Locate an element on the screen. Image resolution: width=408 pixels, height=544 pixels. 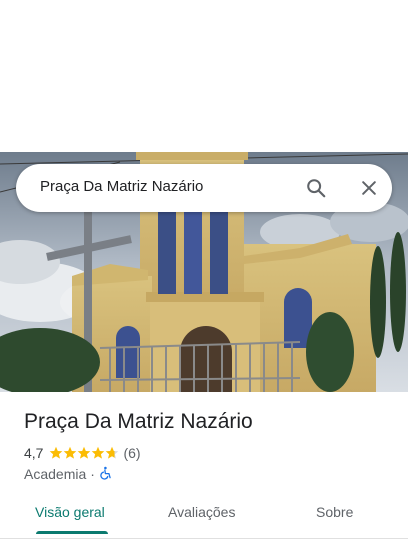
wheelchair-icon is located at coordinates (106, 474).